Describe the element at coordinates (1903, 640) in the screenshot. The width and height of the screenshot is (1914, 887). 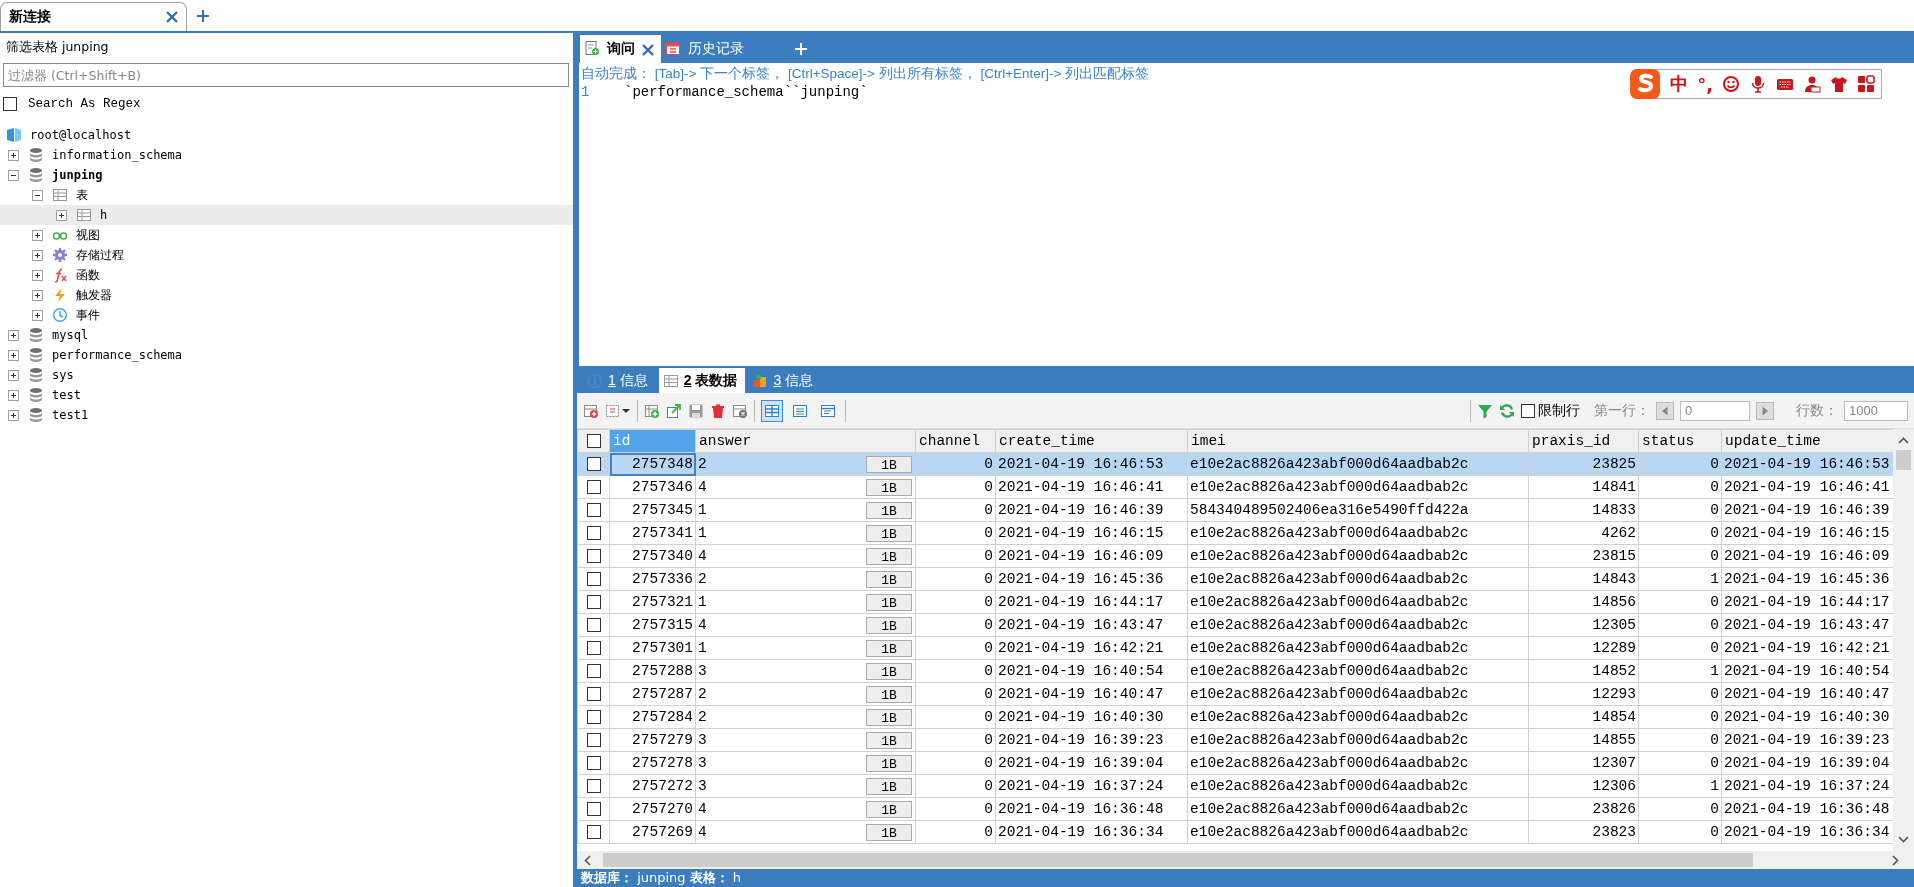
I see `vertical-scrollbar` at that location.